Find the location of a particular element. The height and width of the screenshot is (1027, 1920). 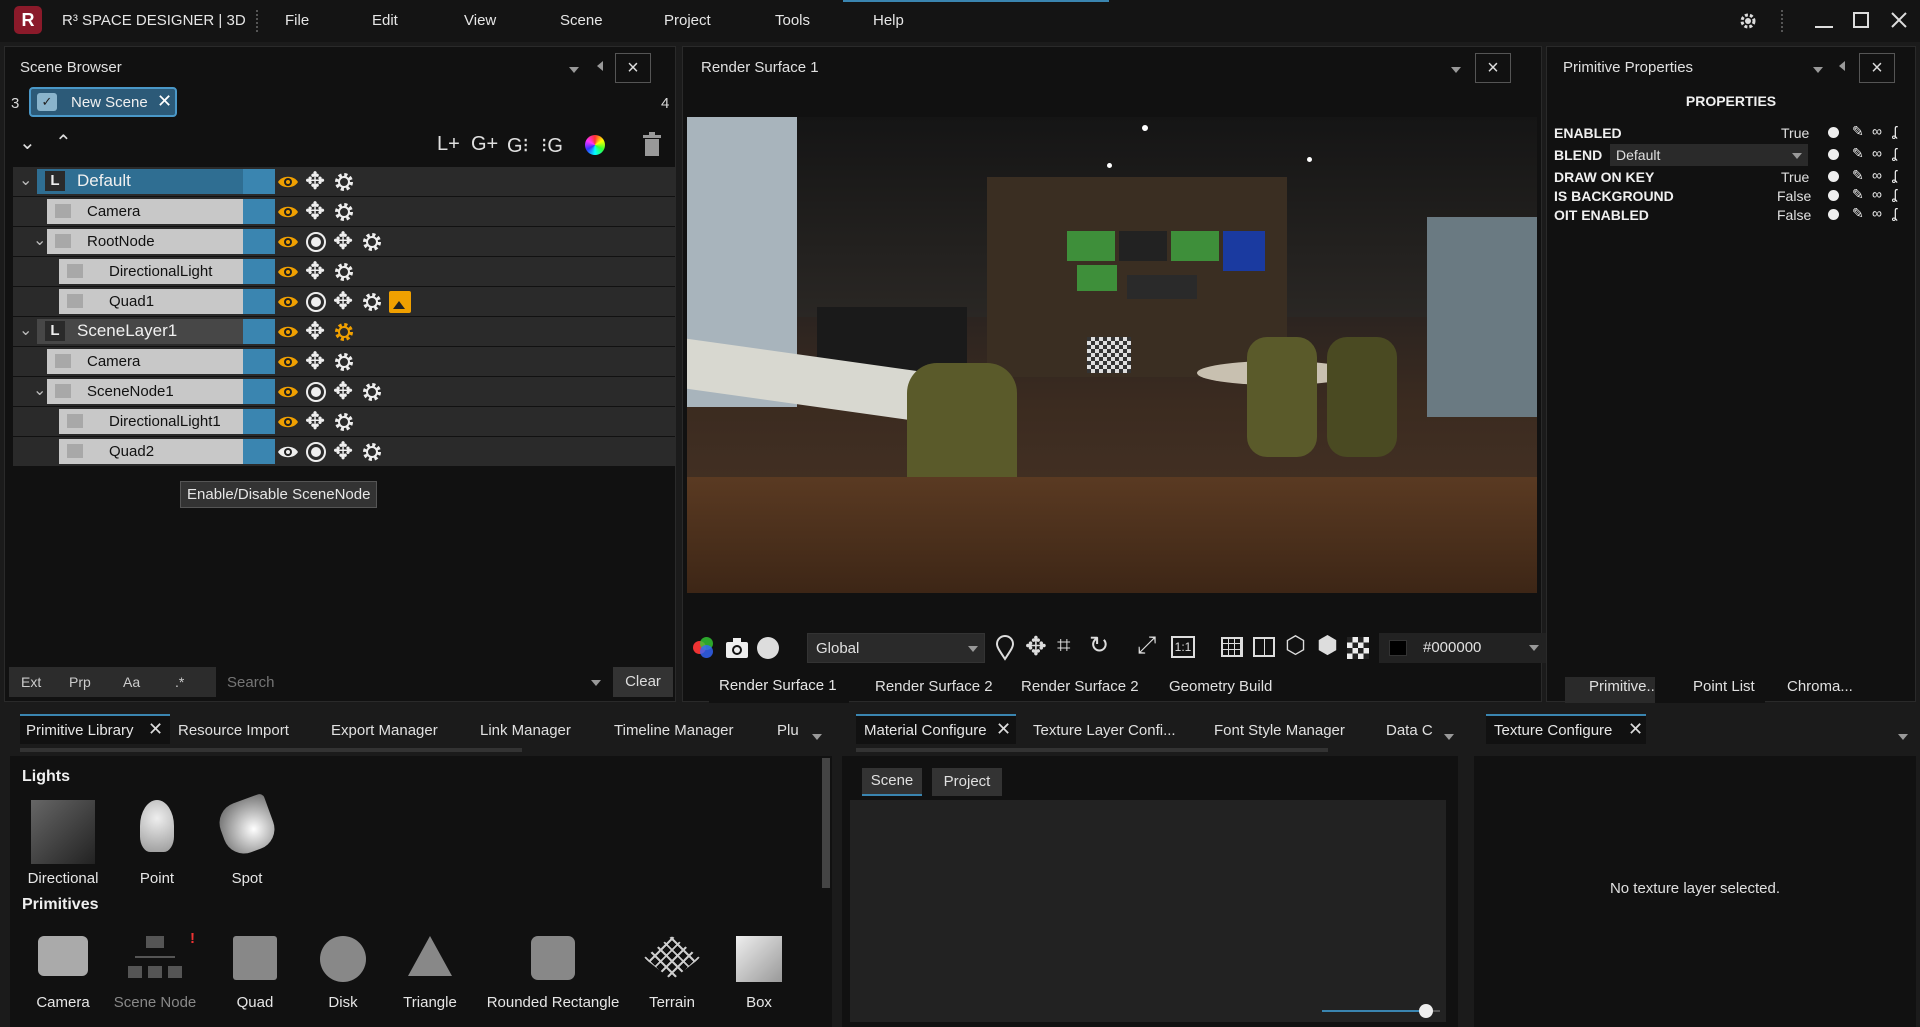

transparency-icon is located at coordinates (1358, 648).